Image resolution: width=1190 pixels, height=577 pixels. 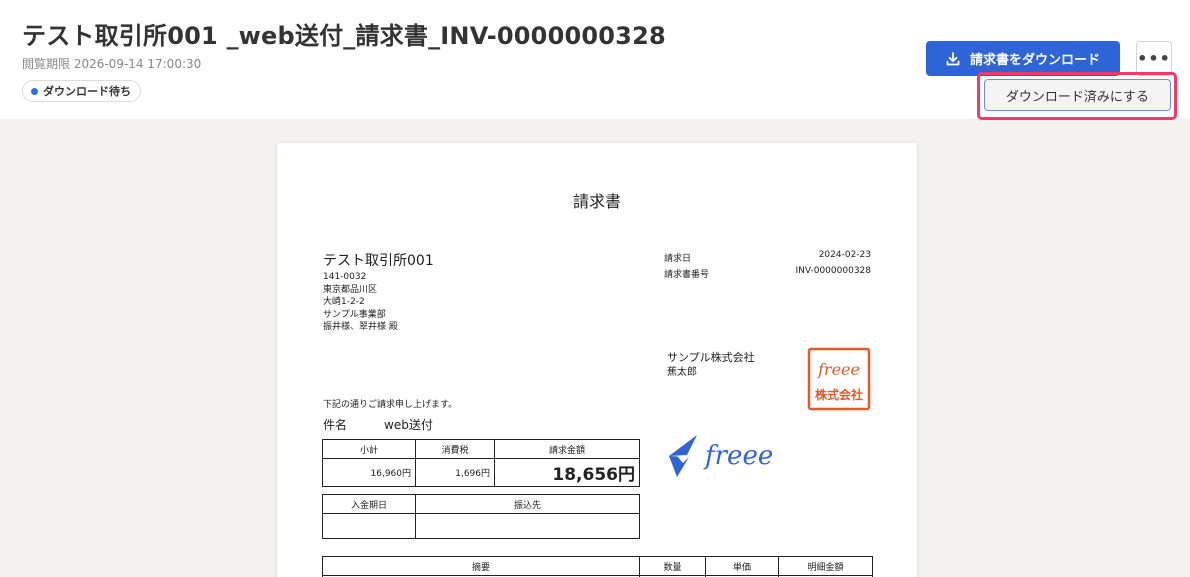 What do you see at coordinates (825, 566) in the screenshot?
I see `items-header-amount: 明細金額` at bounding box center [825, 566].